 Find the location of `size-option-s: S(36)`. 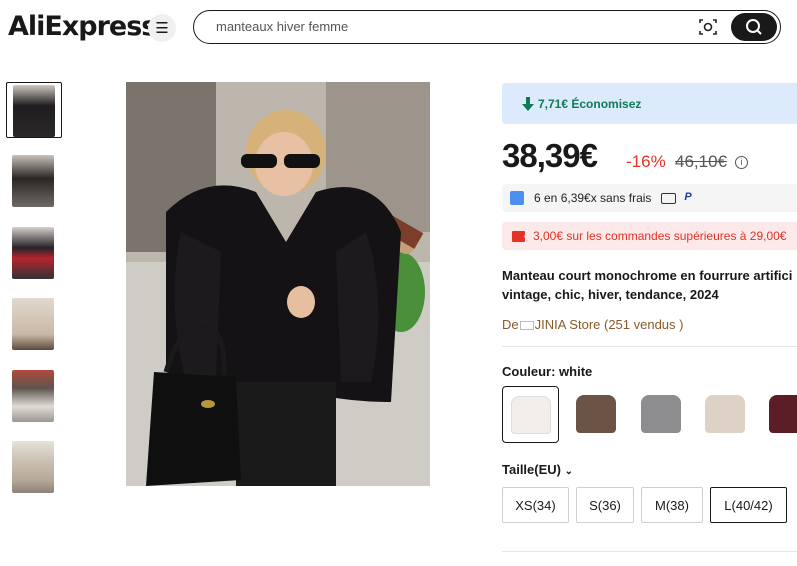

size-option-s: S(36) is located at coordinates (605, 505).